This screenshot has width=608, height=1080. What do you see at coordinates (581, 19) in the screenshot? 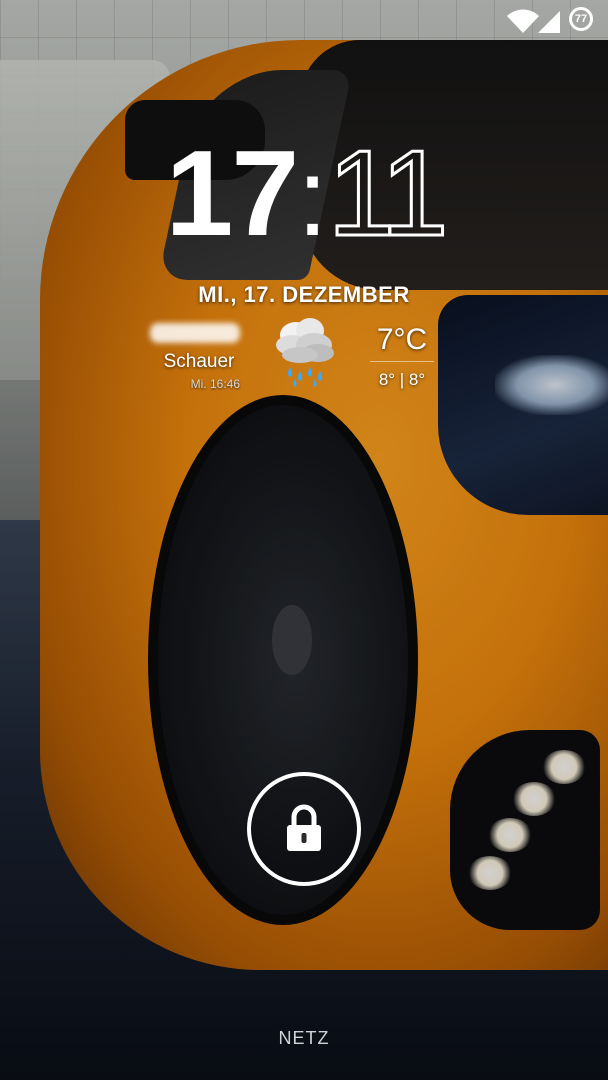
I see `battery-icon: 77` at bounding box center [581, 19].